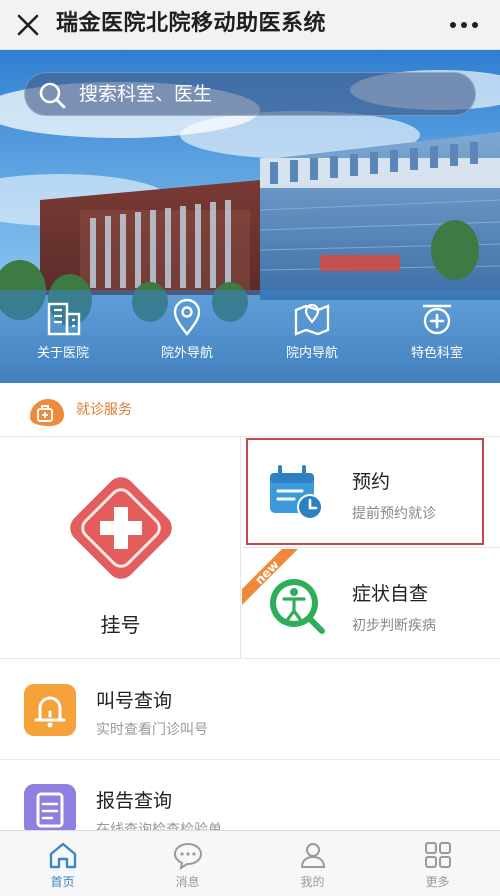 The height and width of the screenshot is (896, 500). I want to click on queue-query-title: 叫号查询, so click(134, 701).